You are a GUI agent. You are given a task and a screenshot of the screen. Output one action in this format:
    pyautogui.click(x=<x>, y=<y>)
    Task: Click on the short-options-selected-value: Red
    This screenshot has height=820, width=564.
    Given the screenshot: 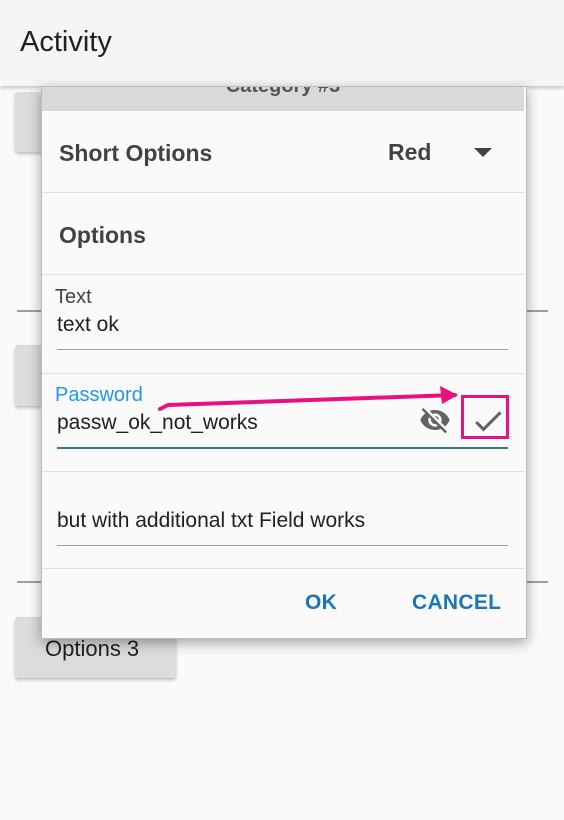 What is the action you would take?
    pyautogui.click(x=409, y=152)
    